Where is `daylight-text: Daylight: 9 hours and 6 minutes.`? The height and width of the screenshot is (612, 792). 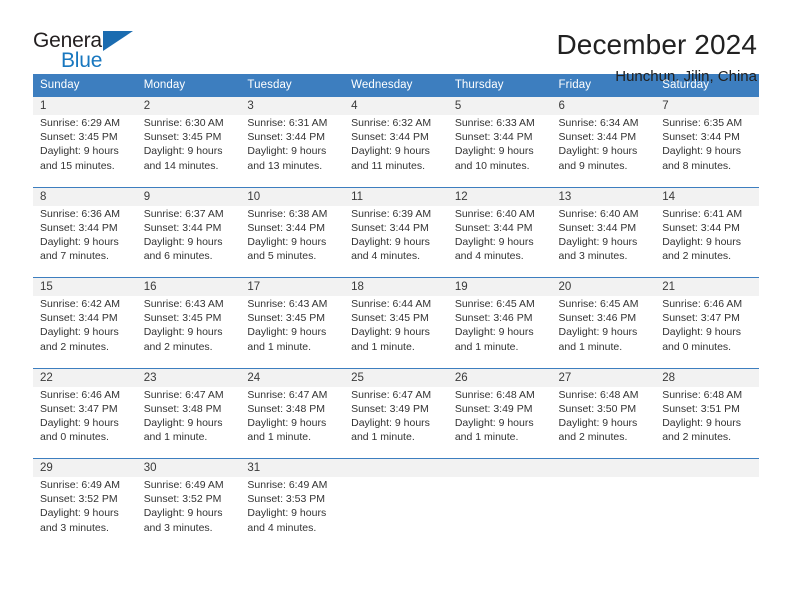 daylight-text: Daylight: 9 hours and 6 minutes. is located at coordinates (183, 249).